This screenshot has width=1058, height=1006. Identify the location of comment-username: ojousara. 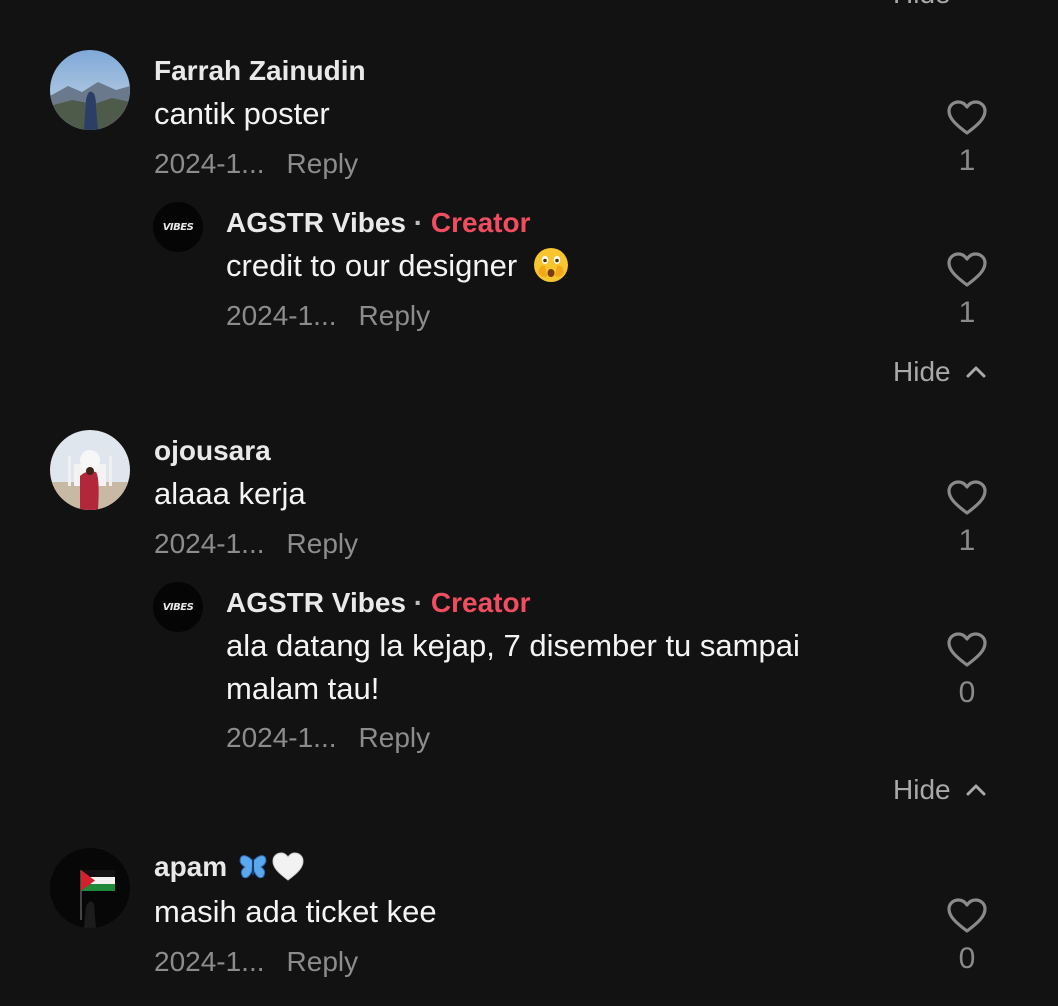
(212, 451).